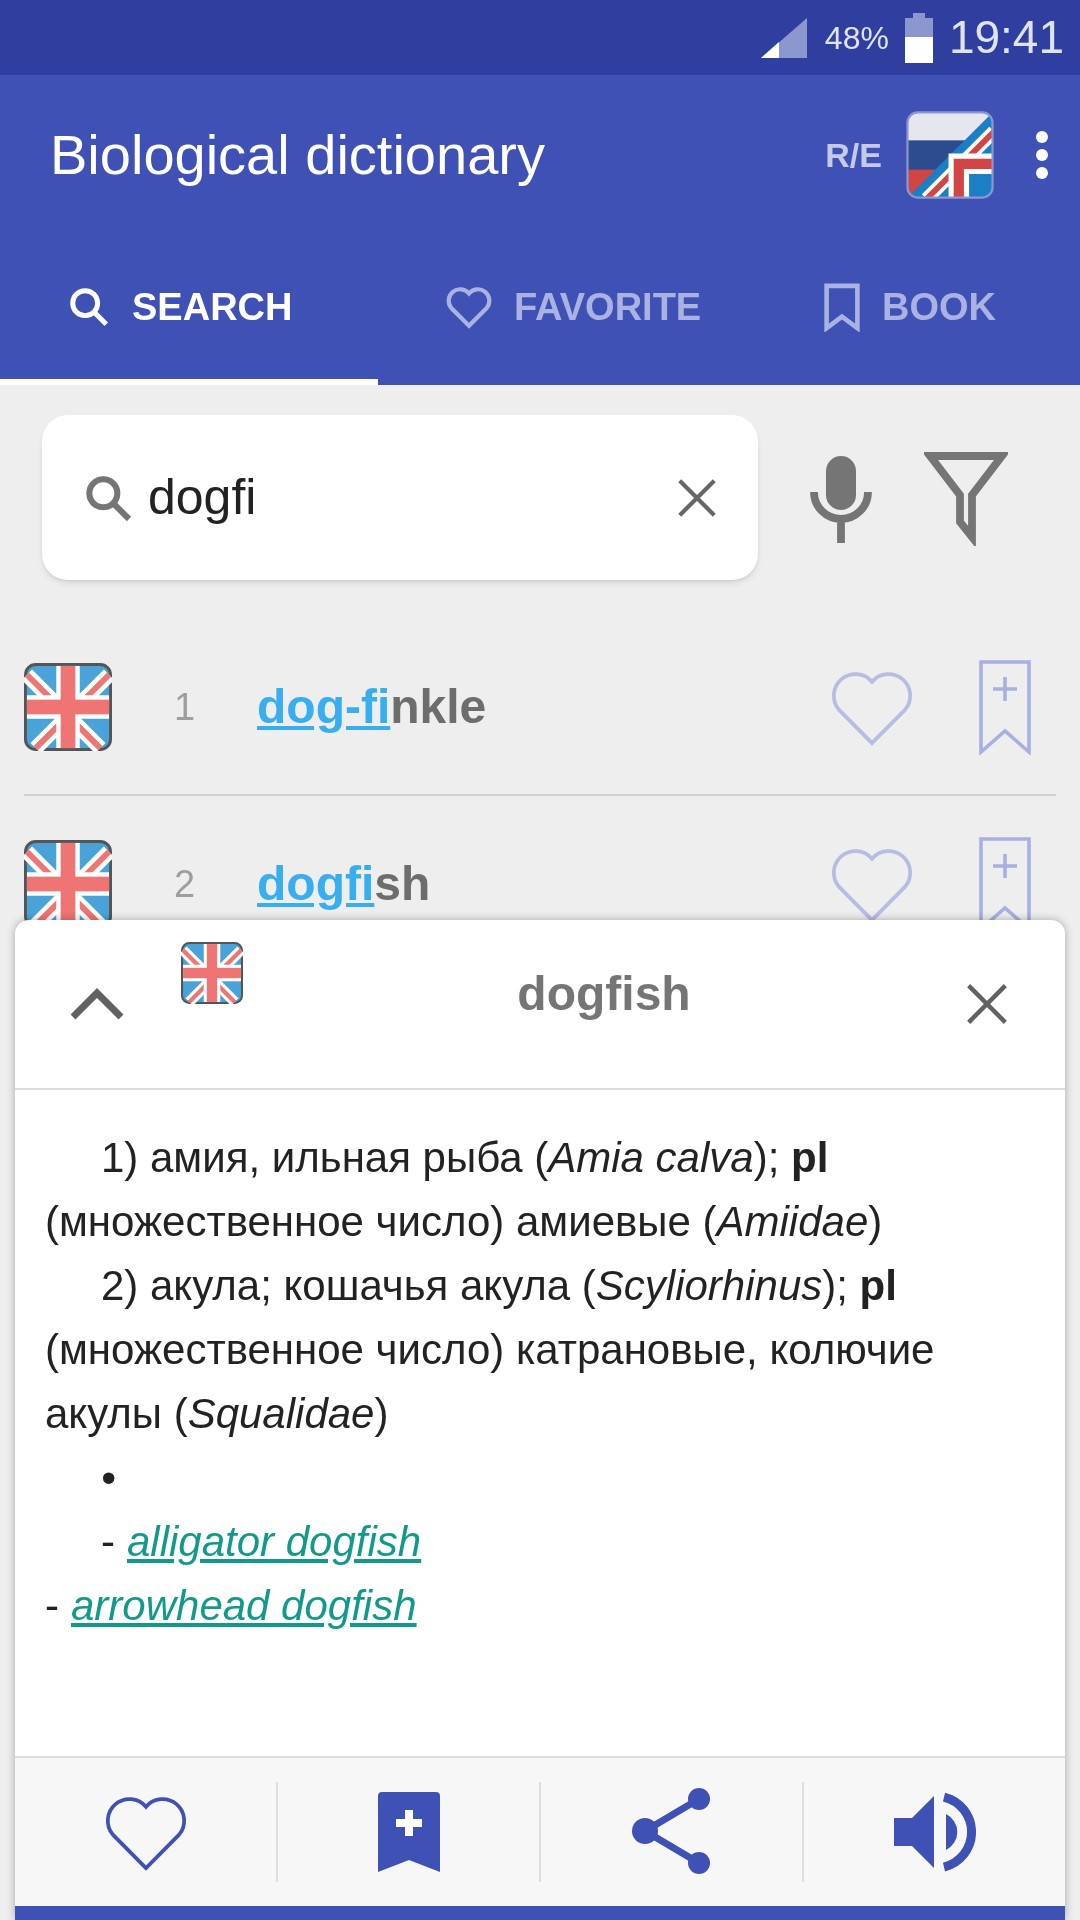 The image size is (1080, 1920). What do you see at coordinates (184, 707) in the screenshot?
I see `result-number: 1` at bounding box center [184, 707].